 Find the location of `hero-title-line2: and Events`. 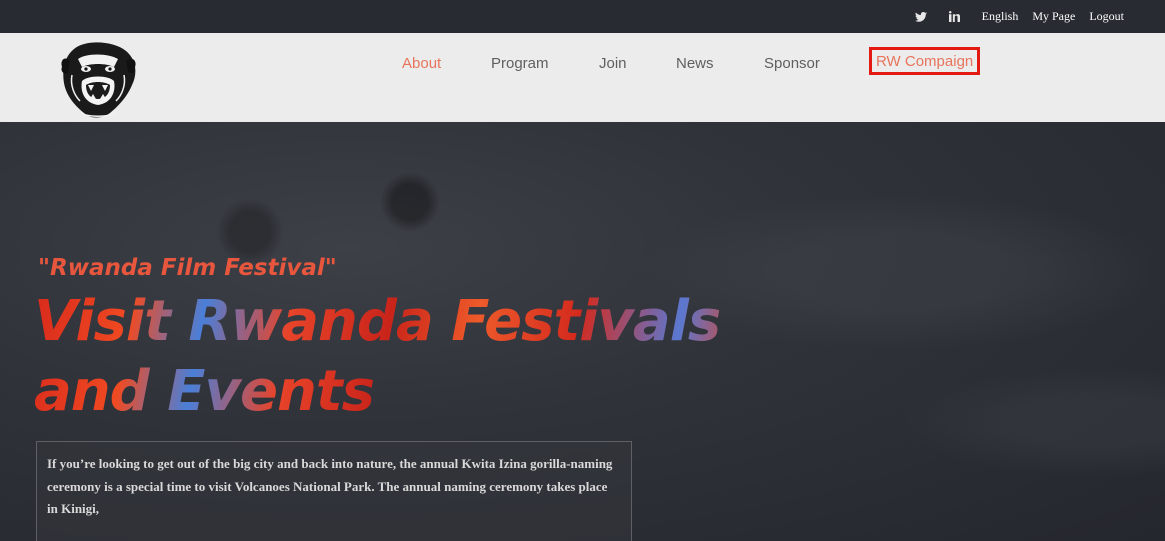

hero-title-line2: and Events is located at coordinates (204, 391).